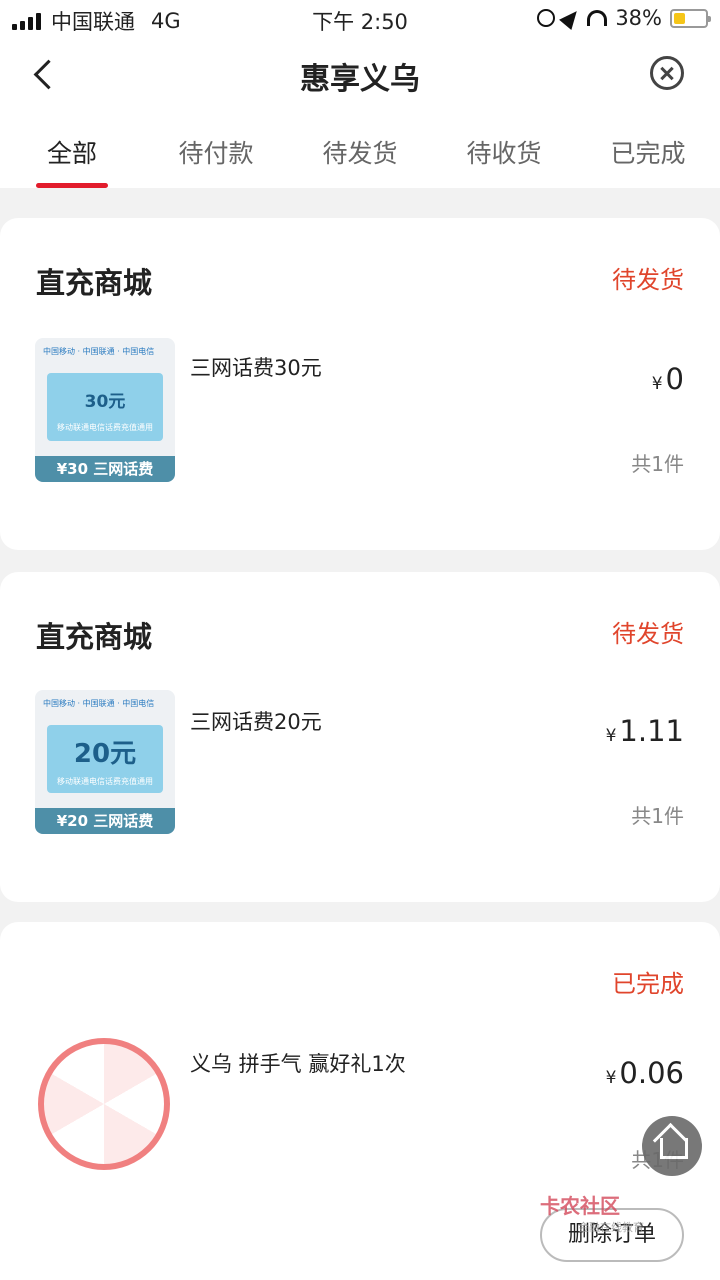 The height and width of the screenshot is (1280, 720). I want to click on order-tabs: 全部 待付款 待发货 待收货 已完成, so click(360, 149).